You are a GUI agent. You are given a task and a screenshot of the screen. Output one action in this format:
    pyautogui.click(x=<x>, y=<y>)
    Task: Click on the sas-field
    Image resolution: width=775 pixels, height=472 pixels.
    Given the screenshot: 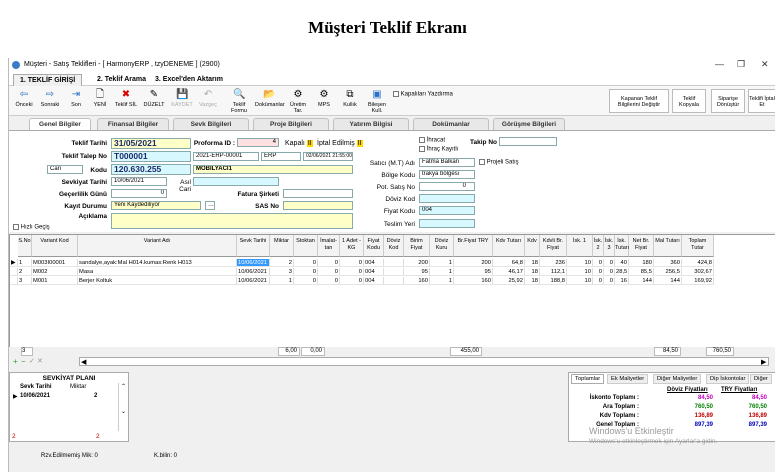 What is the action you would take?
    pyautogui.click(x=318, y=205)
    